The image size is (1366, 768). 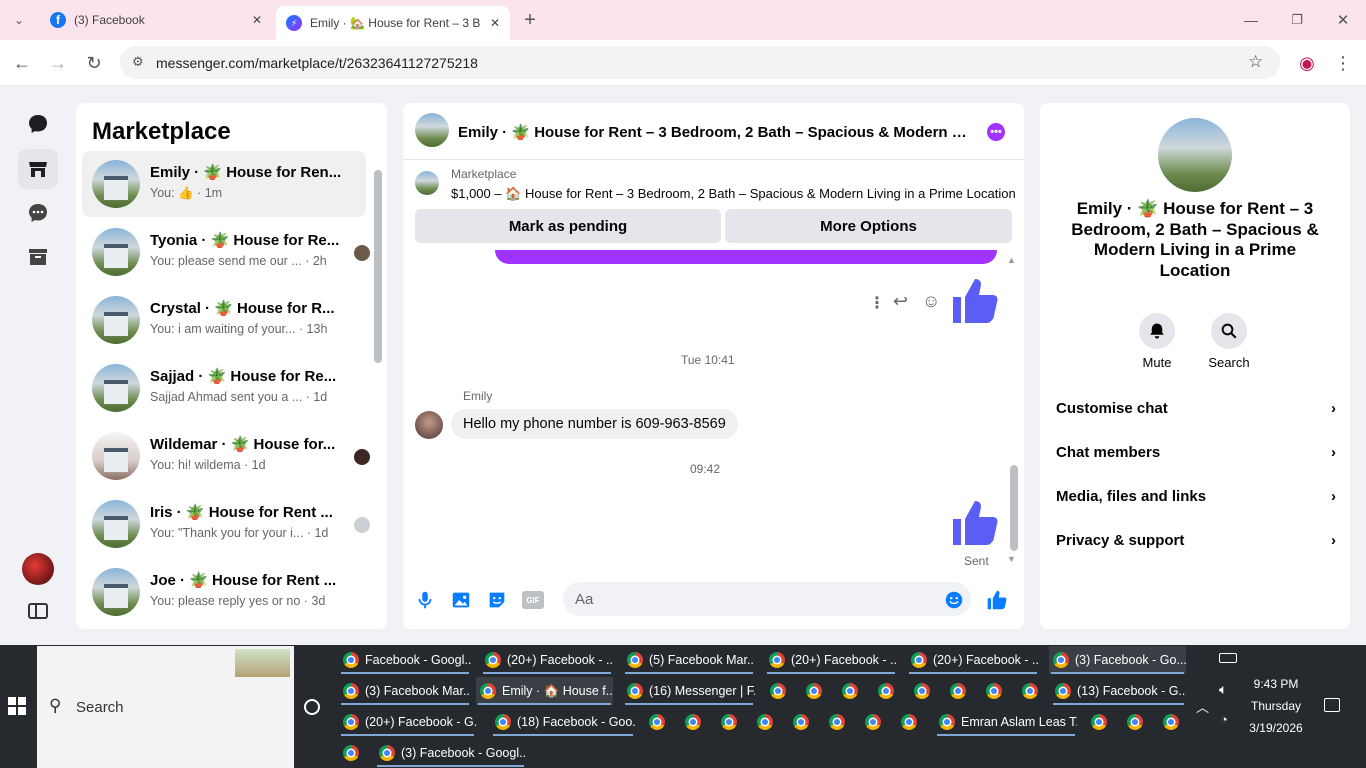 I want to click on sender-avatar, so click(x=429, y=425).